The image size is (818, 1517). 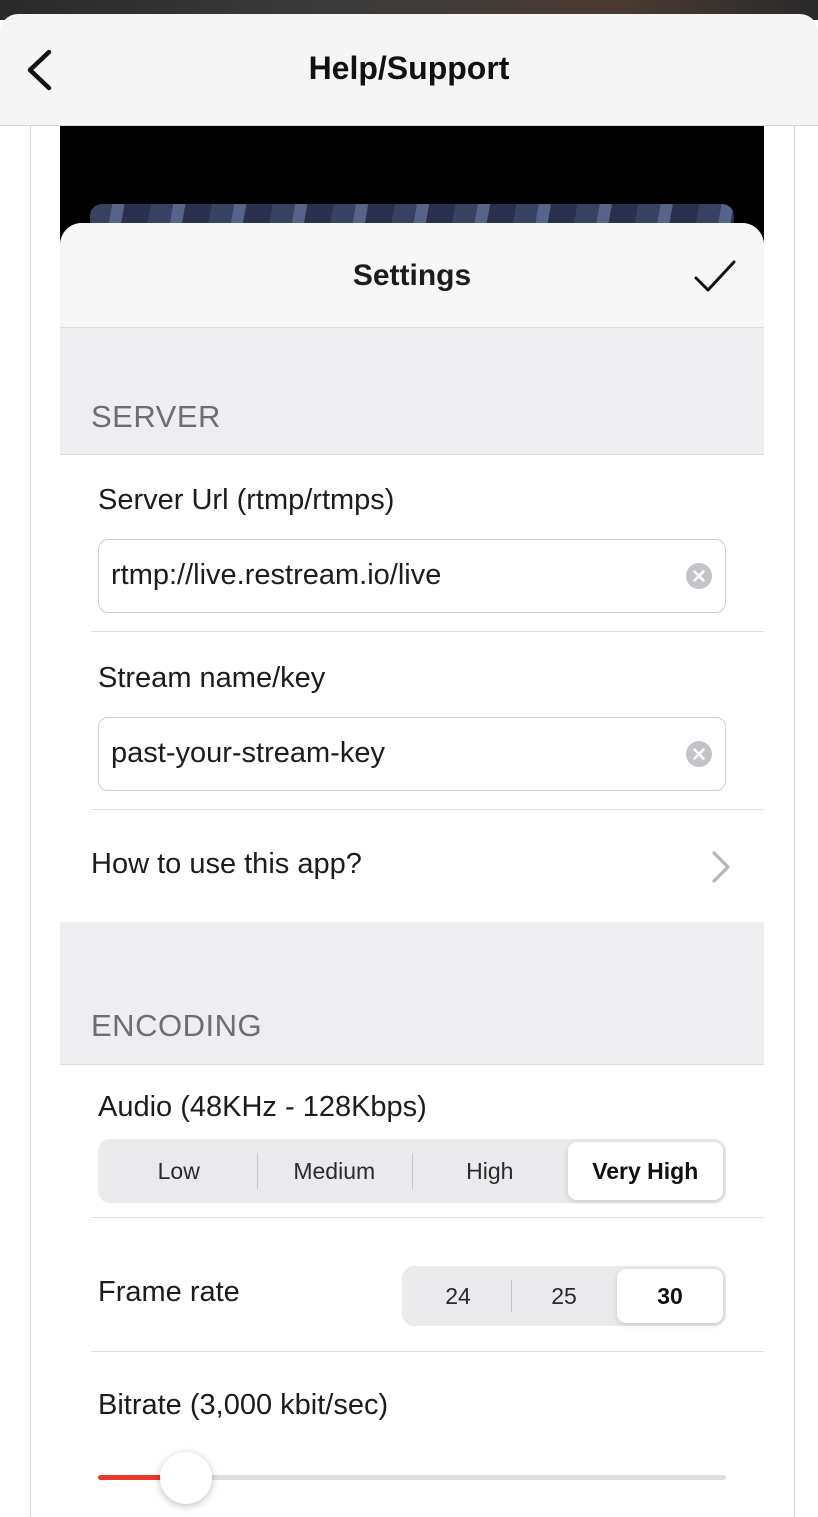 I want to click on server-section-header: SERVER, so click(x=412, y=391).